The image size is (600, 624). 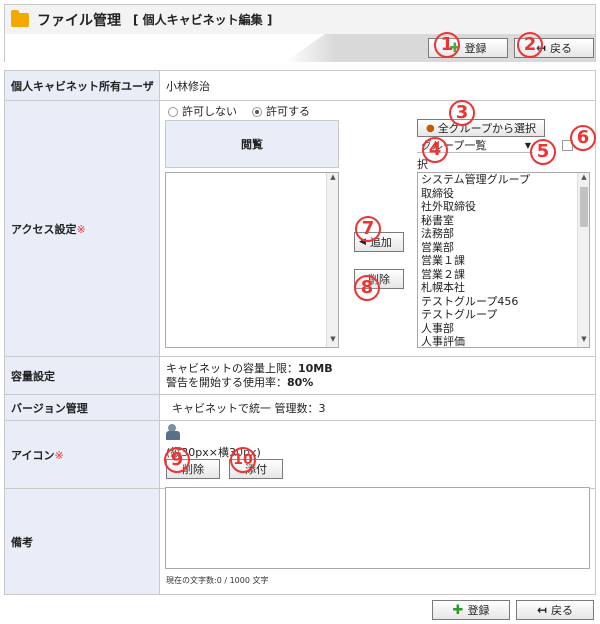 What do you see at coordinates (79, 20) in the screenshot?
I see `page-title: ファイル管理` at bounding box center [79, 20].